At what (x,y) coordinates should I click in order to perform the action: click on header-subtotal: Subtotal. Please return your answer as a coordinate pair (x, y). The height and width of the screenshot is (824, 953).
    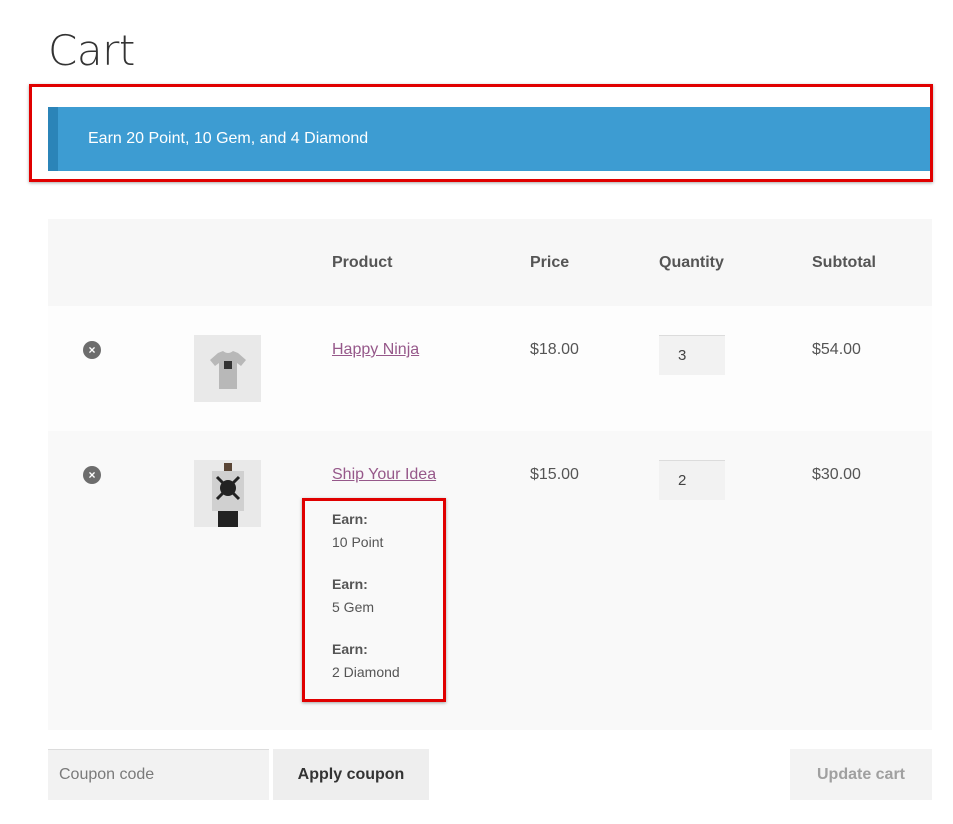
    Looking at the image, I should click on (844, 262).